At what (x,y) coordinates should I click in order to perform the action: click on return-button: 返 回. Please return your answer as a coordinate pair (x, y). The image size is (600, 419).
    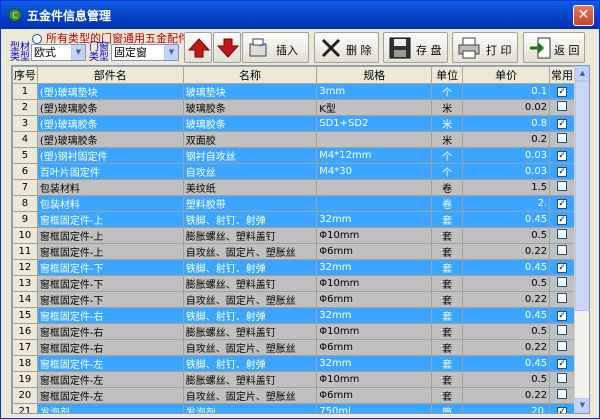
    Looking at the image, I should click on (554, 47).